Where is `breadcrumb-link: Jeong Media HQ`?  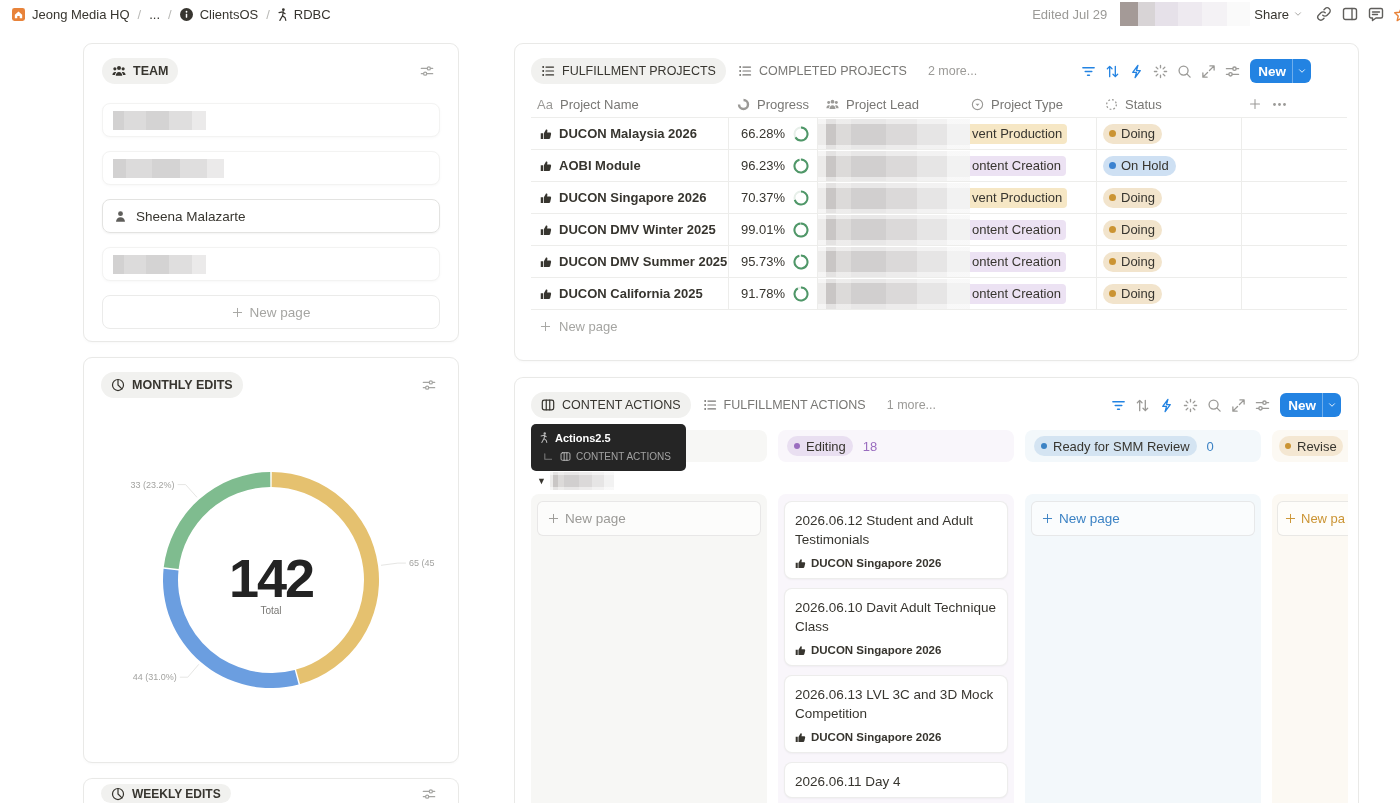 breadcrumb-link: Jeong Media HQ is located at coordinates (71, 14).